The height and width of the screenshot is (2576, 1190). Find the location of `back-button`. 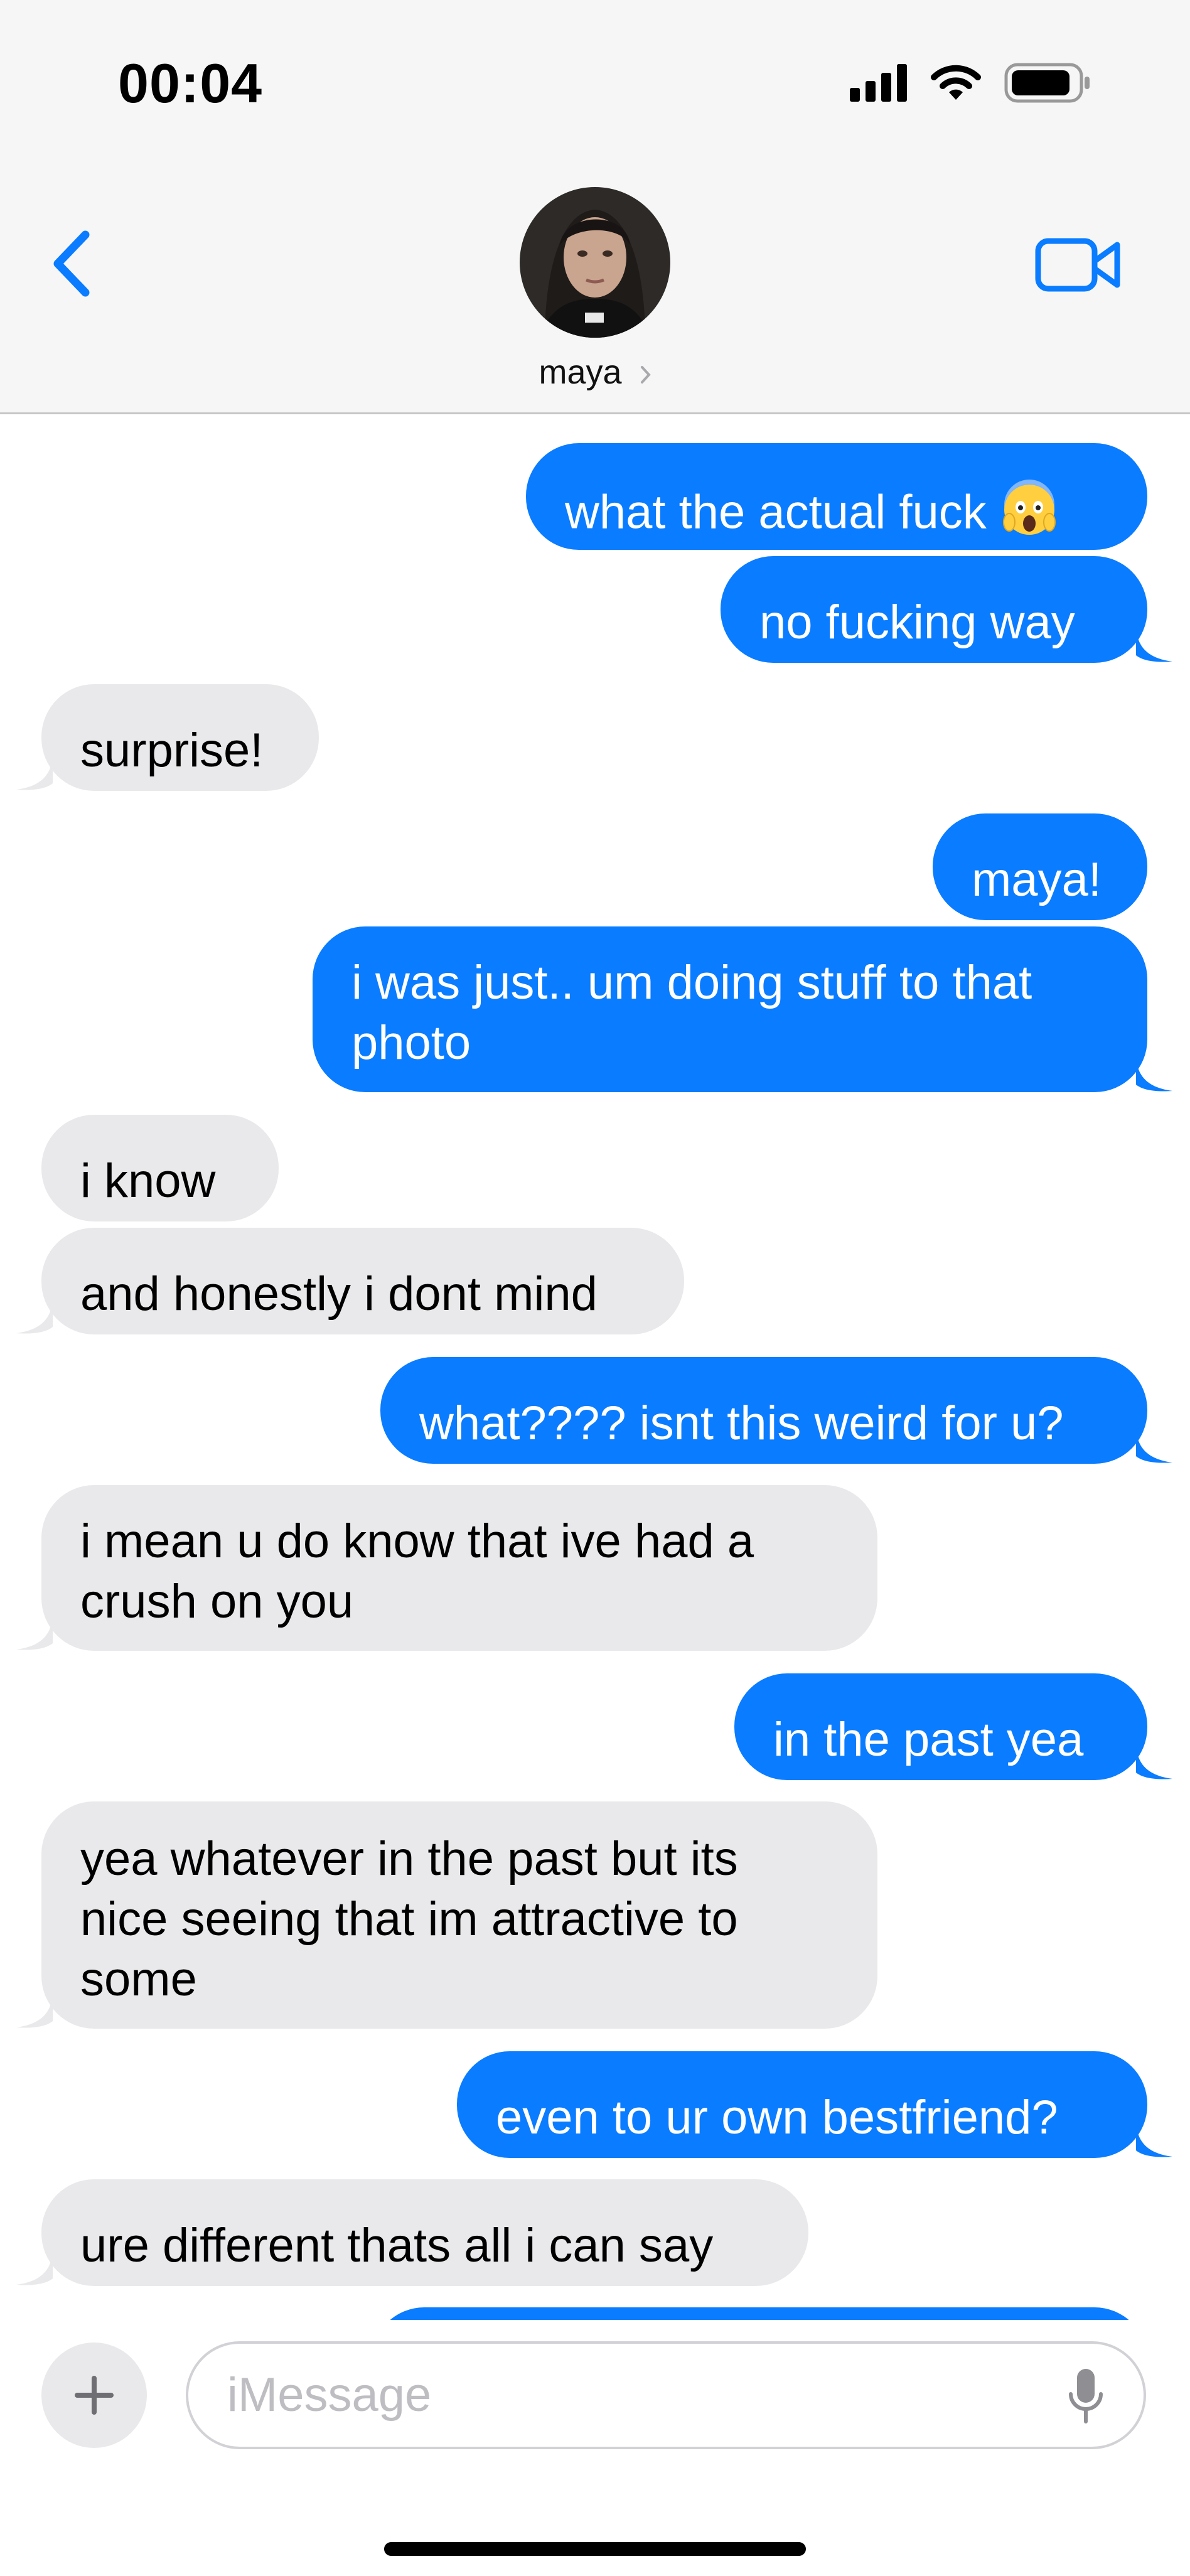

back-button is located at coordinates (72, 263).